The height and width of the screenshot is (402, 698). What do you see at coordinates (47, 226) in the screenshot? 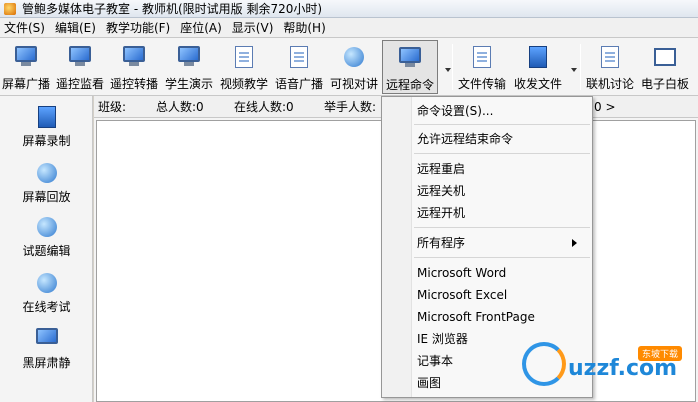
I see `question-edit-icon` at bounding box center [47, 226].